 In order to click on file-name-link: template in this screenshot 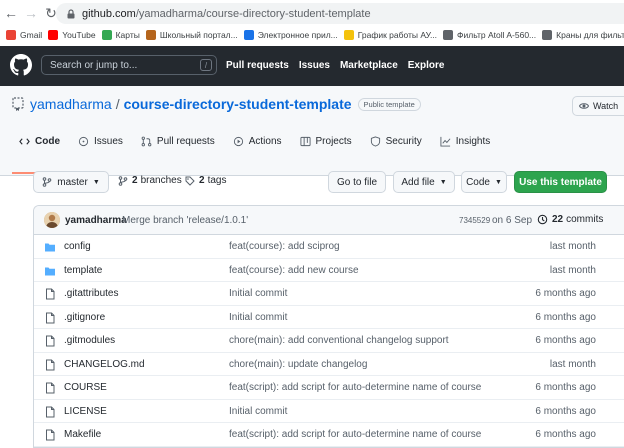, I will do `click(83, 270)`.